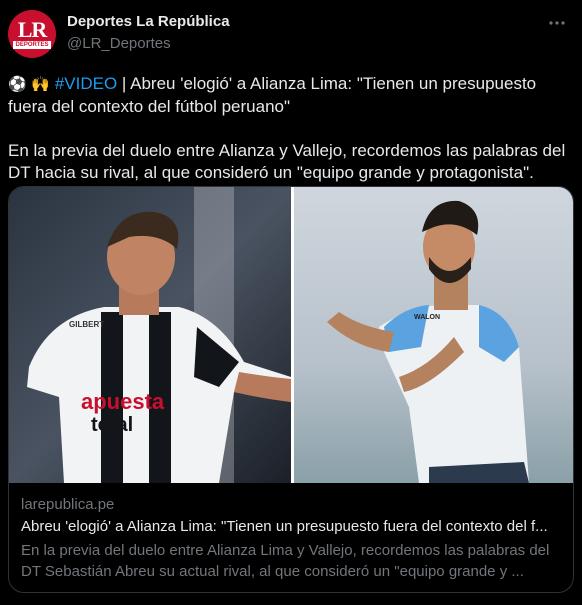  I want to click on hashtag-link: #VIDEO, so click(86, 83).